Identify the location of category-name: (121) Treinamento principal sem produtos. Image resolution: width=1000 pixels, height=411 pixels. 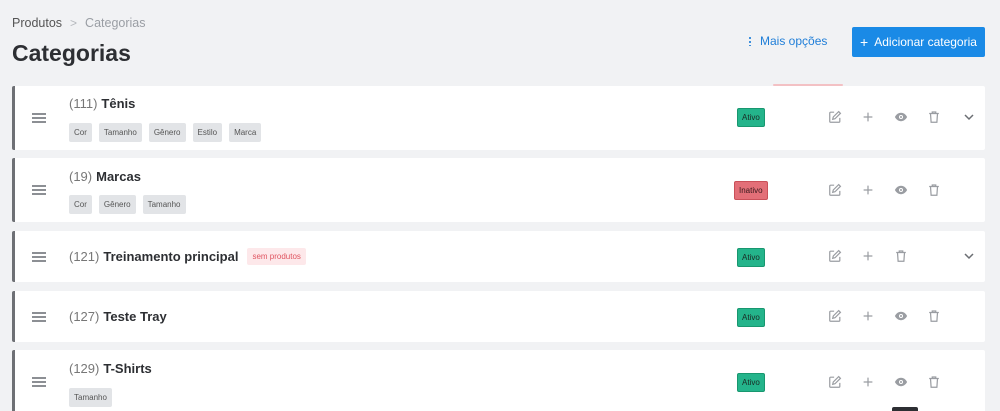
(187, 256).